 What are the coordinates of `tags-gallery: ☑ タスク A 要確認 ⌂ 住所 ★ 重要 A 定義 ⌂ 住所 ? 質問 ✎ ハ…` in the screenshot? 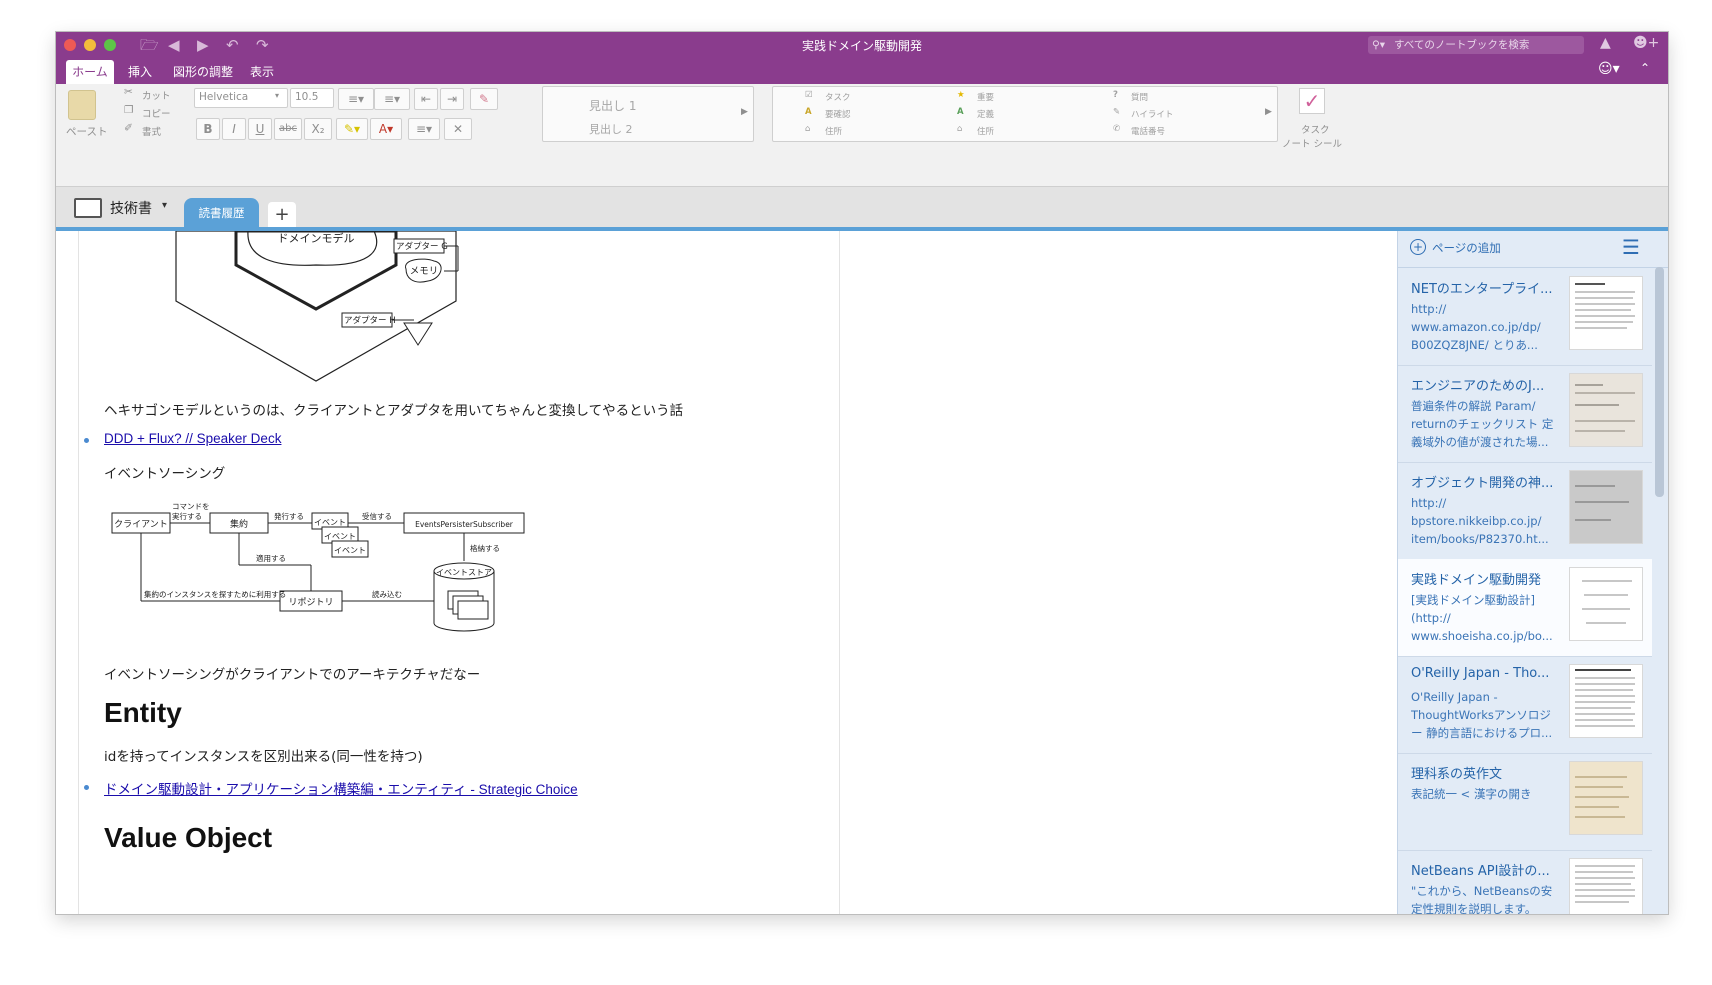 It's located at (1025, 114).